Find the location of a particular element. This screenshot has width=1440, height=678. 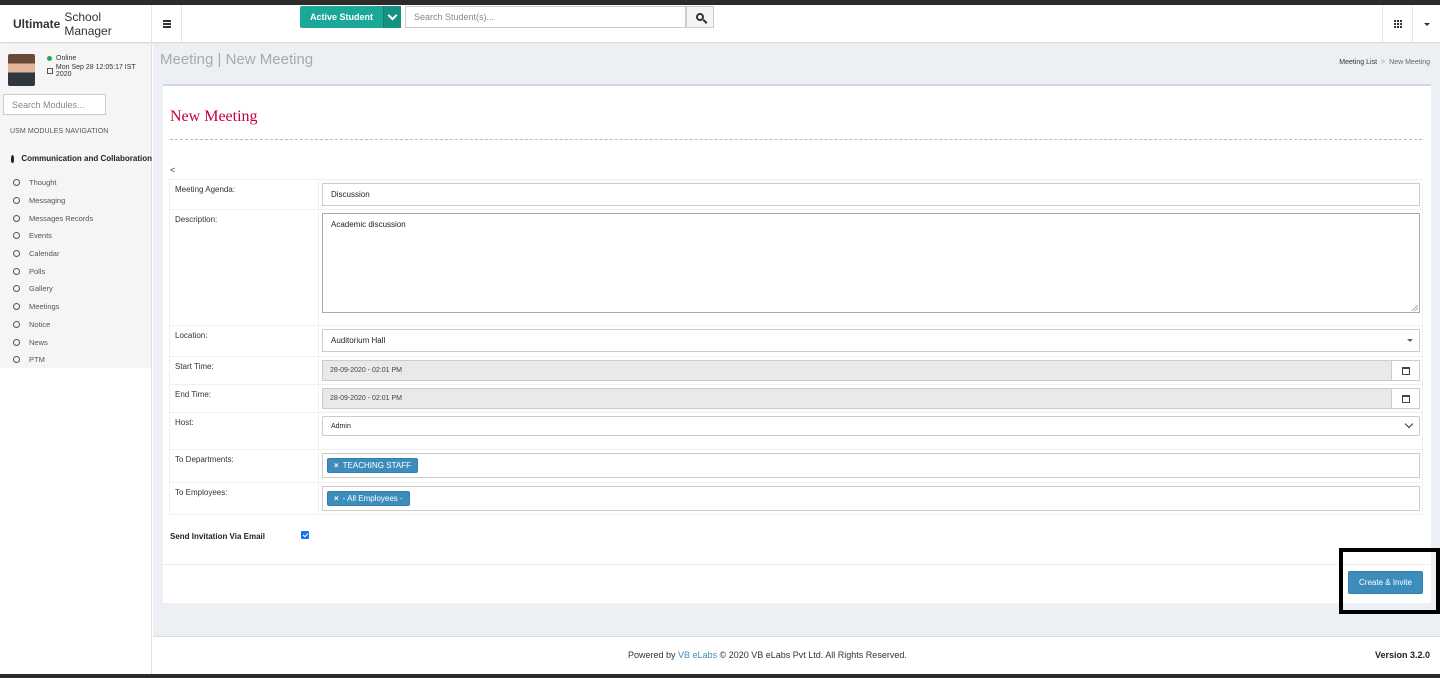

form-row-employees: To Employees: × - All Employees - is located at coordinates (796, 498).